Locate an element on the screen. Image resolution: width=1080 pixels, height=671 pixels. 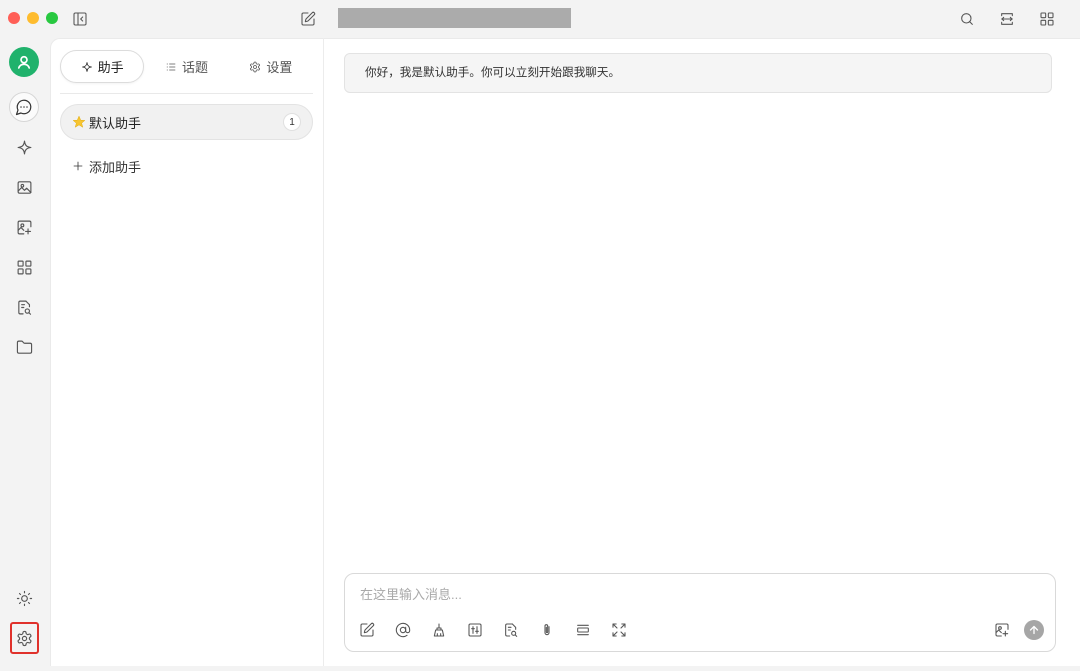
nav-image-button is located at coordinates (24, 187).